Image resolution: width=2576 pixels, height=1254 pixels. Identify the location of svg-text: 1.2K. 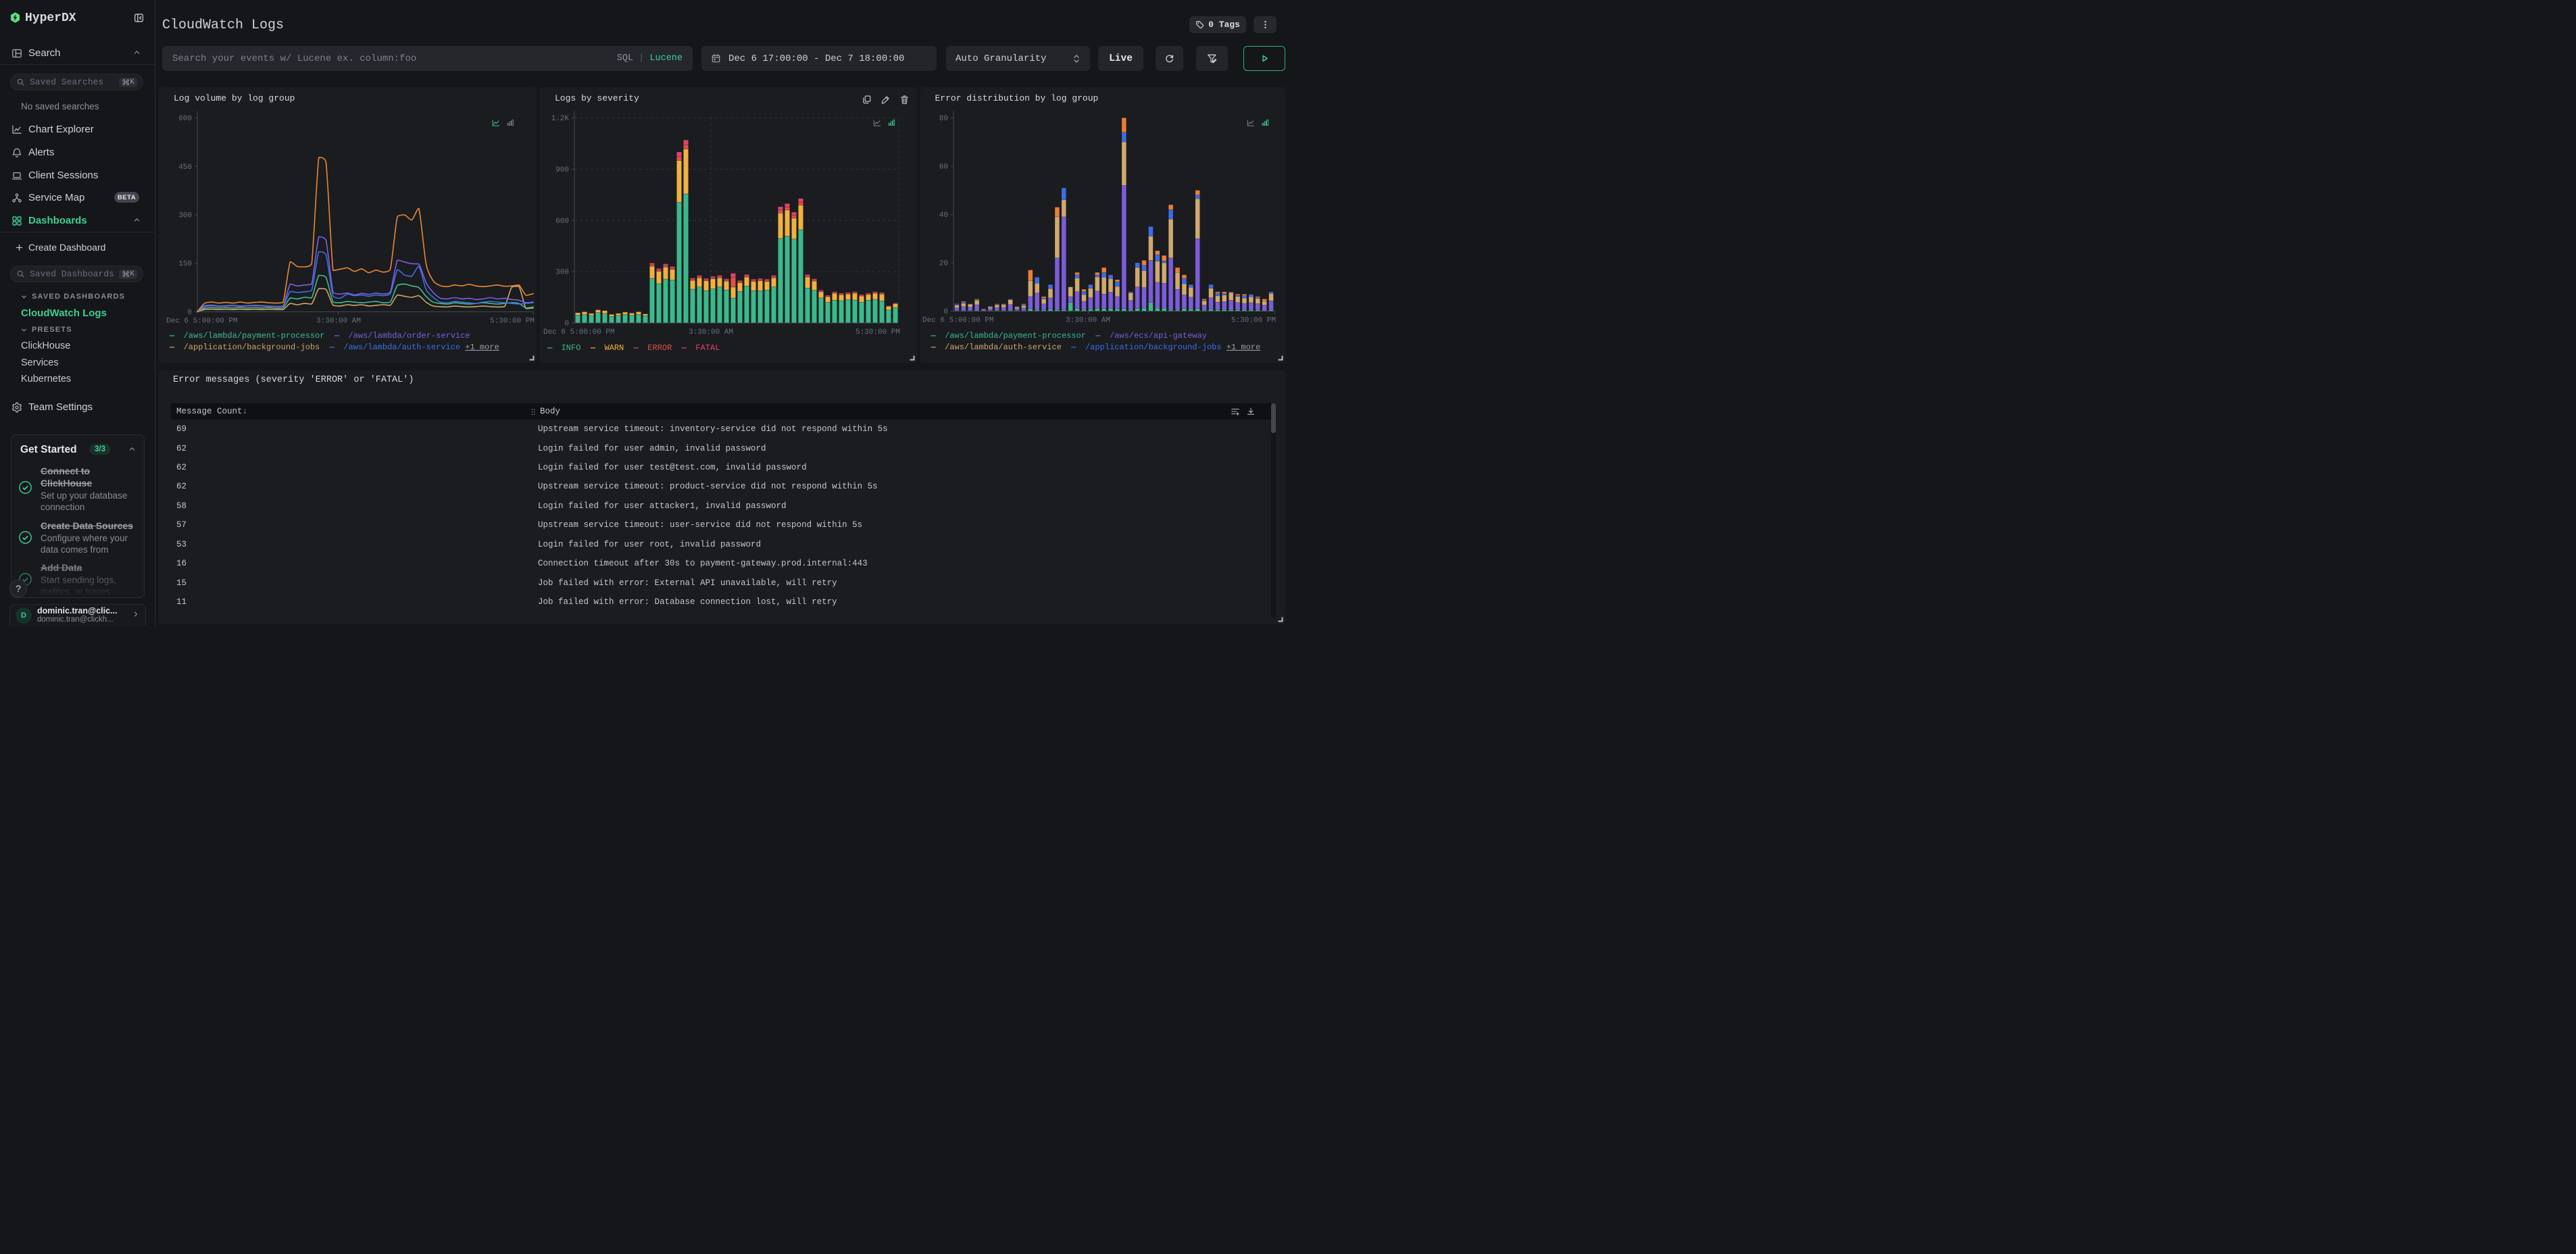
(561, 119).